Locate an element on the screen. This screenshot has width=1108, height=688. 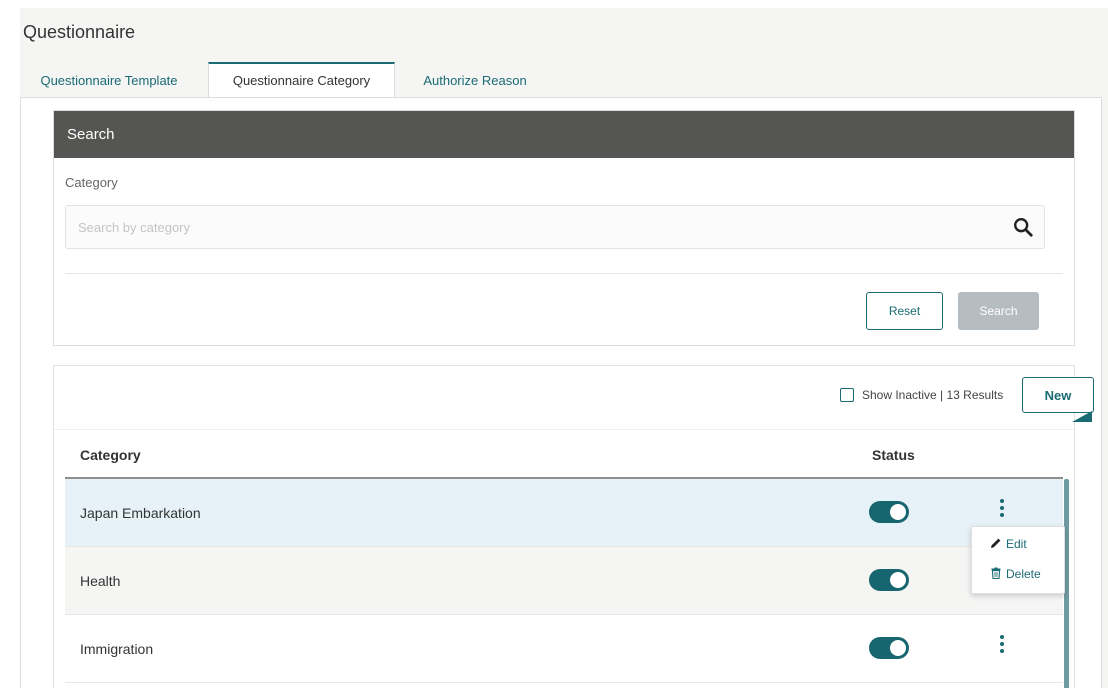
category-cell: Immigration is located at coordinates (117, 649).